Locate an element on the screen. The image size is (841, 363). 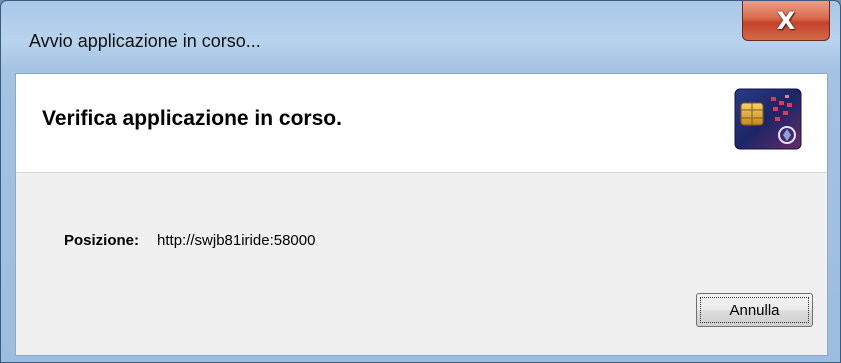
close-icon: X is located at coordinates (786, 20).